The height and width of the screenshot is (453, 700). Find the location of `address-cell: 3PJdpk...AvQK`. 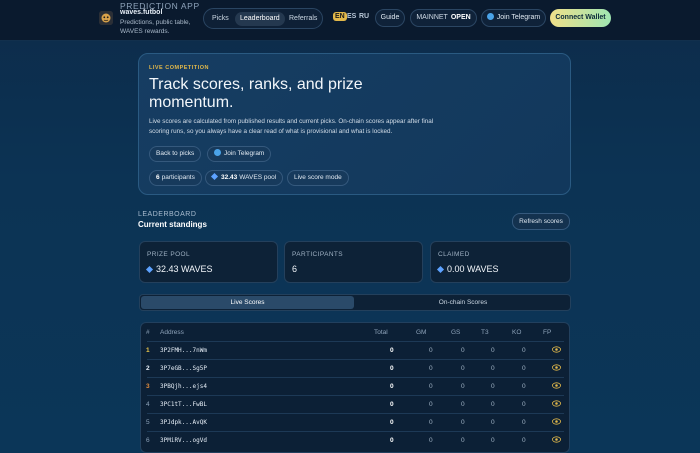

address-cell: 3PJdpk...AvQK is located at coordinates (183, 422).